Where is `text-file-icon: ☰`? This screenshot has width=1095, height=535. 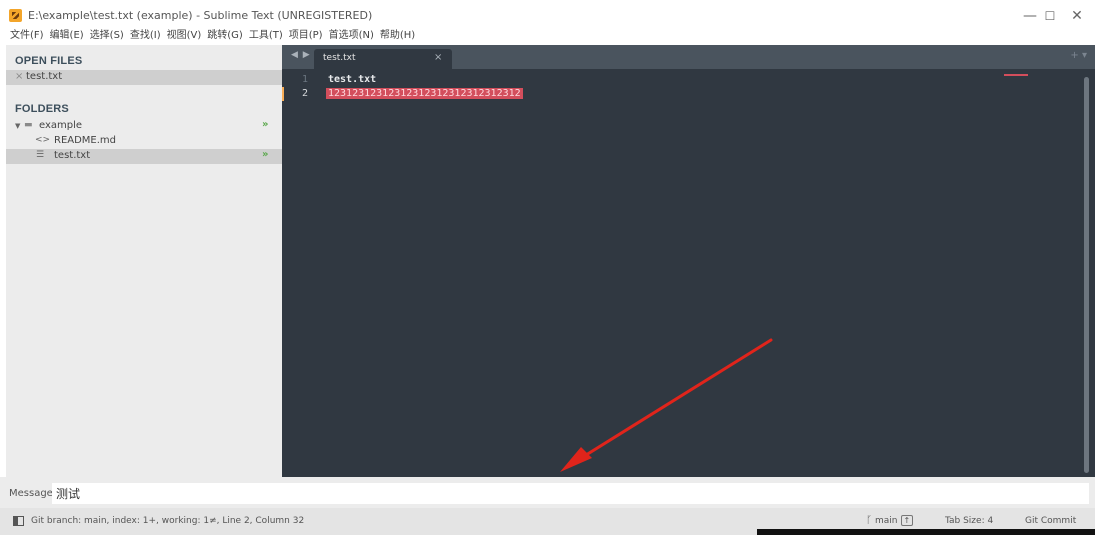 text-file-icon: ☰ is located at coordinates (40, 155).